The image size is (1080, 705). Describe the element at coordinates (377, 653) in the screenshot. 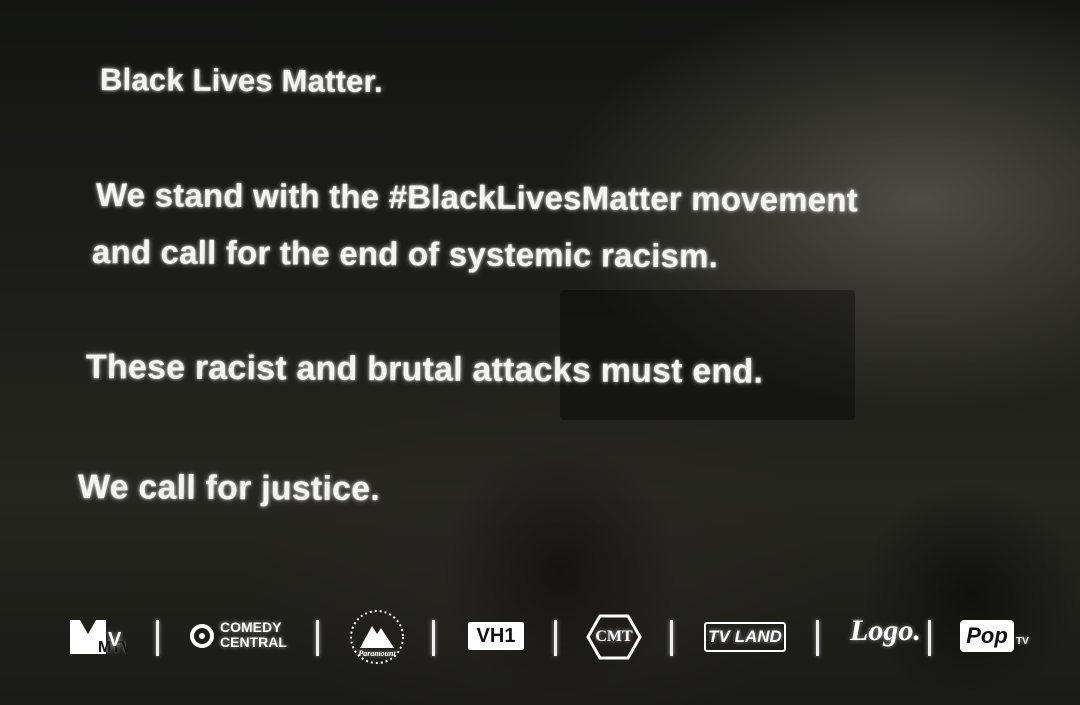

I see `svg-text: Paramount` at that location.